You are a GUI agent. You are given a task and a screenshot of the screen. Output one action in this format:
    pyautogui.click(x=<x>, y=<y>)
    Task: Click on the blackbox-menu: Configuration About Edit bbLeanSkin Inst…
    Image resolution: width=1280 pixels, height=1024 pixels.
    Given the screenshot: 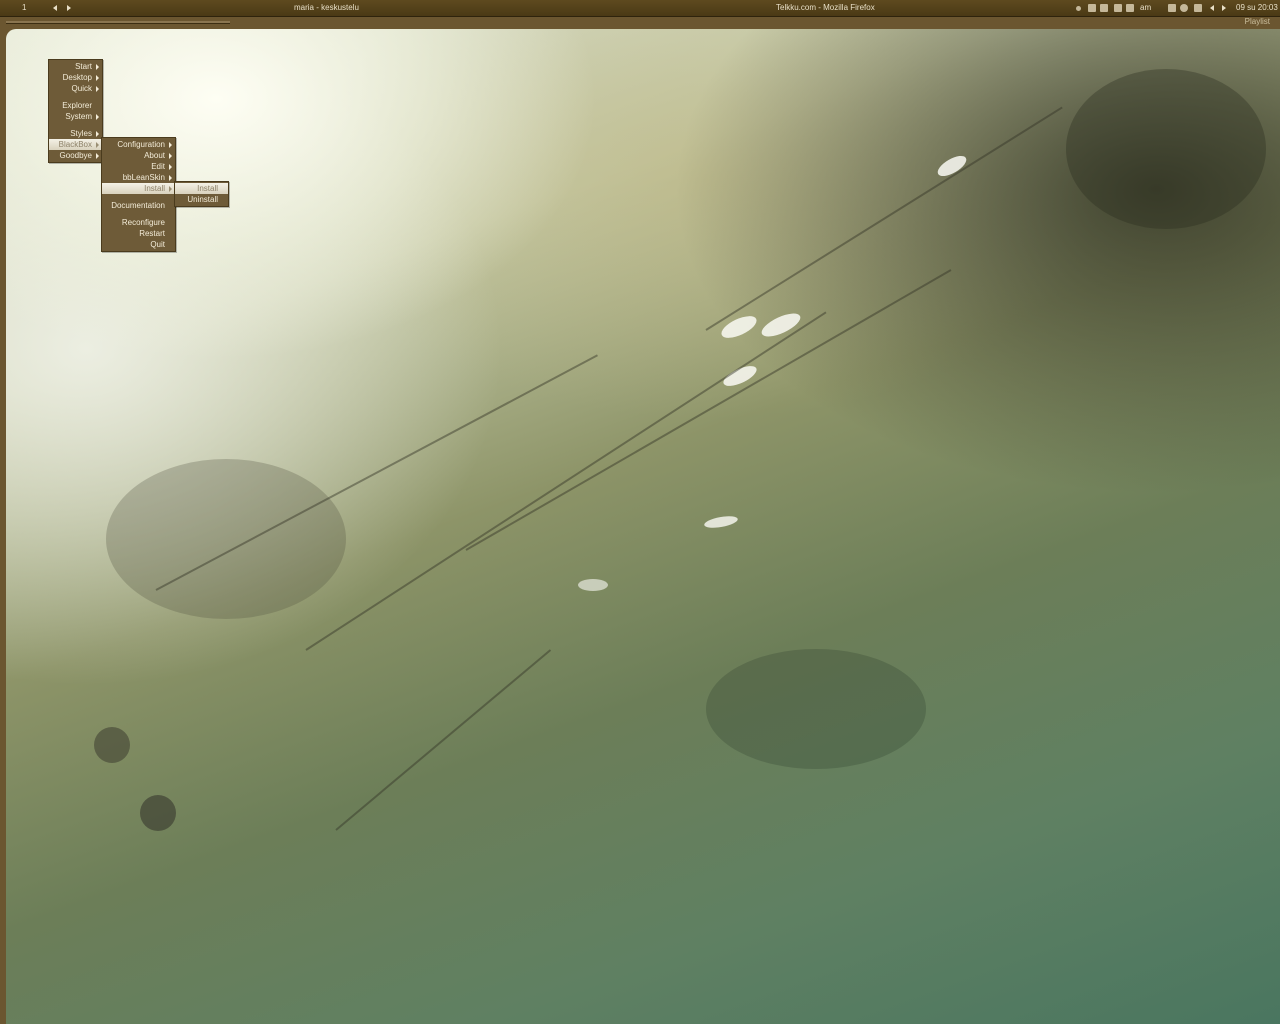 What is the action you would take?
    pyautogui.click(x=138, y=194)
    